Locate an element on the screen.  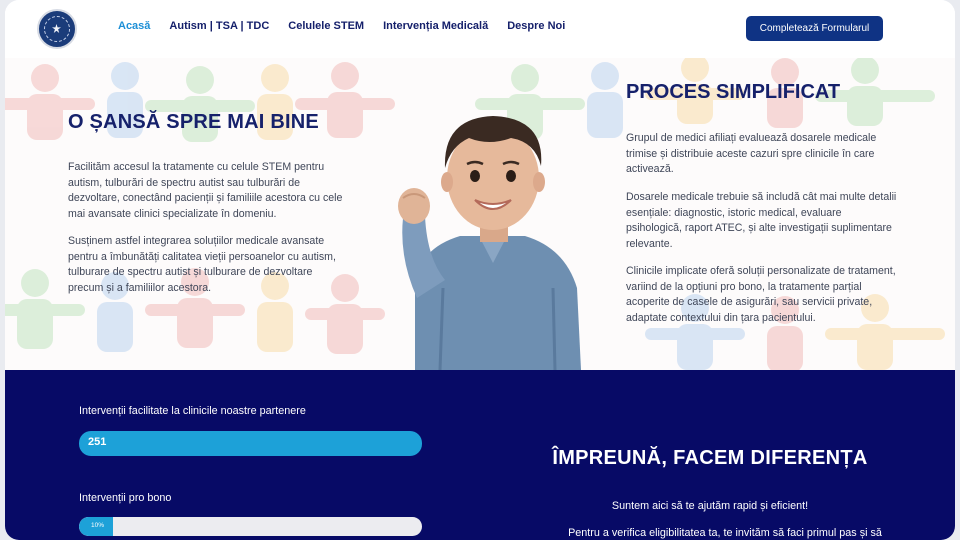
interventions-progress-bar: 251 is located at coordinates (250, 443).